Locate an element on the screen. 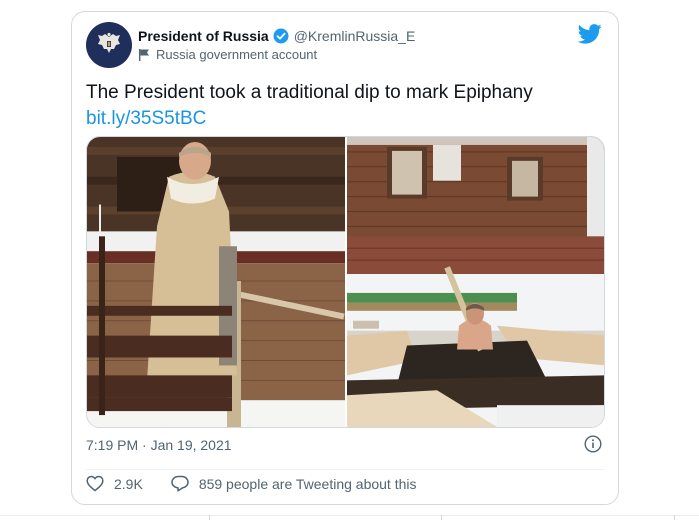  speech-bubble-icon is located at coordinates (180, 483).